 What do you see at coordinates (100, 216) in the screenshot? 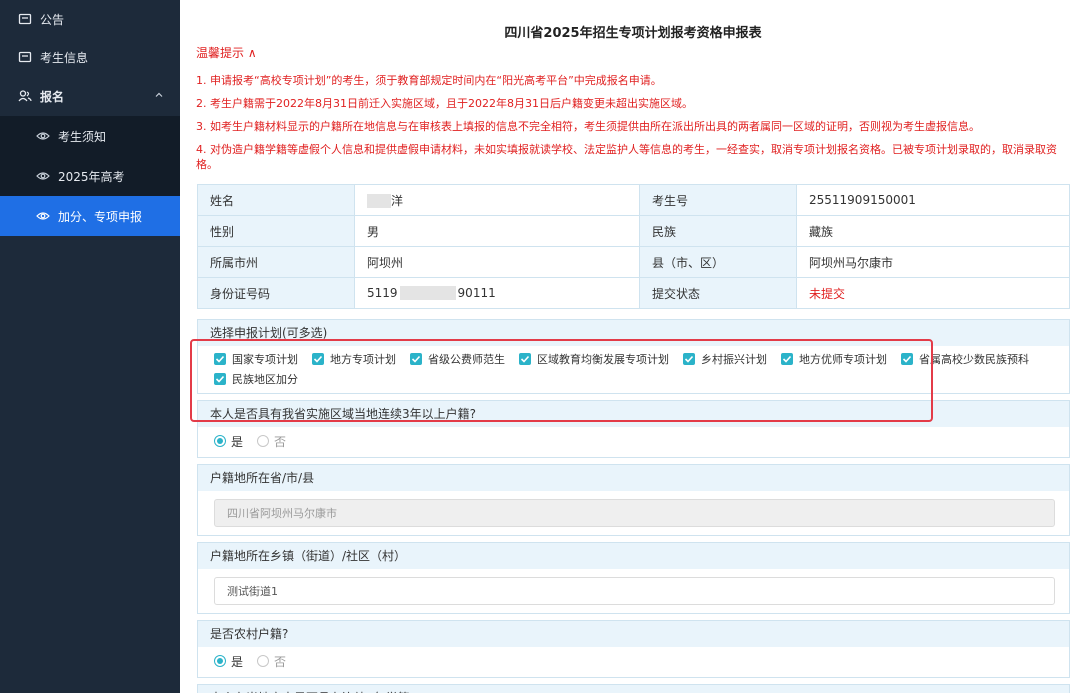
I see `sidebar-item-label: 加分、专项申报` at bounding box center [100, 216].